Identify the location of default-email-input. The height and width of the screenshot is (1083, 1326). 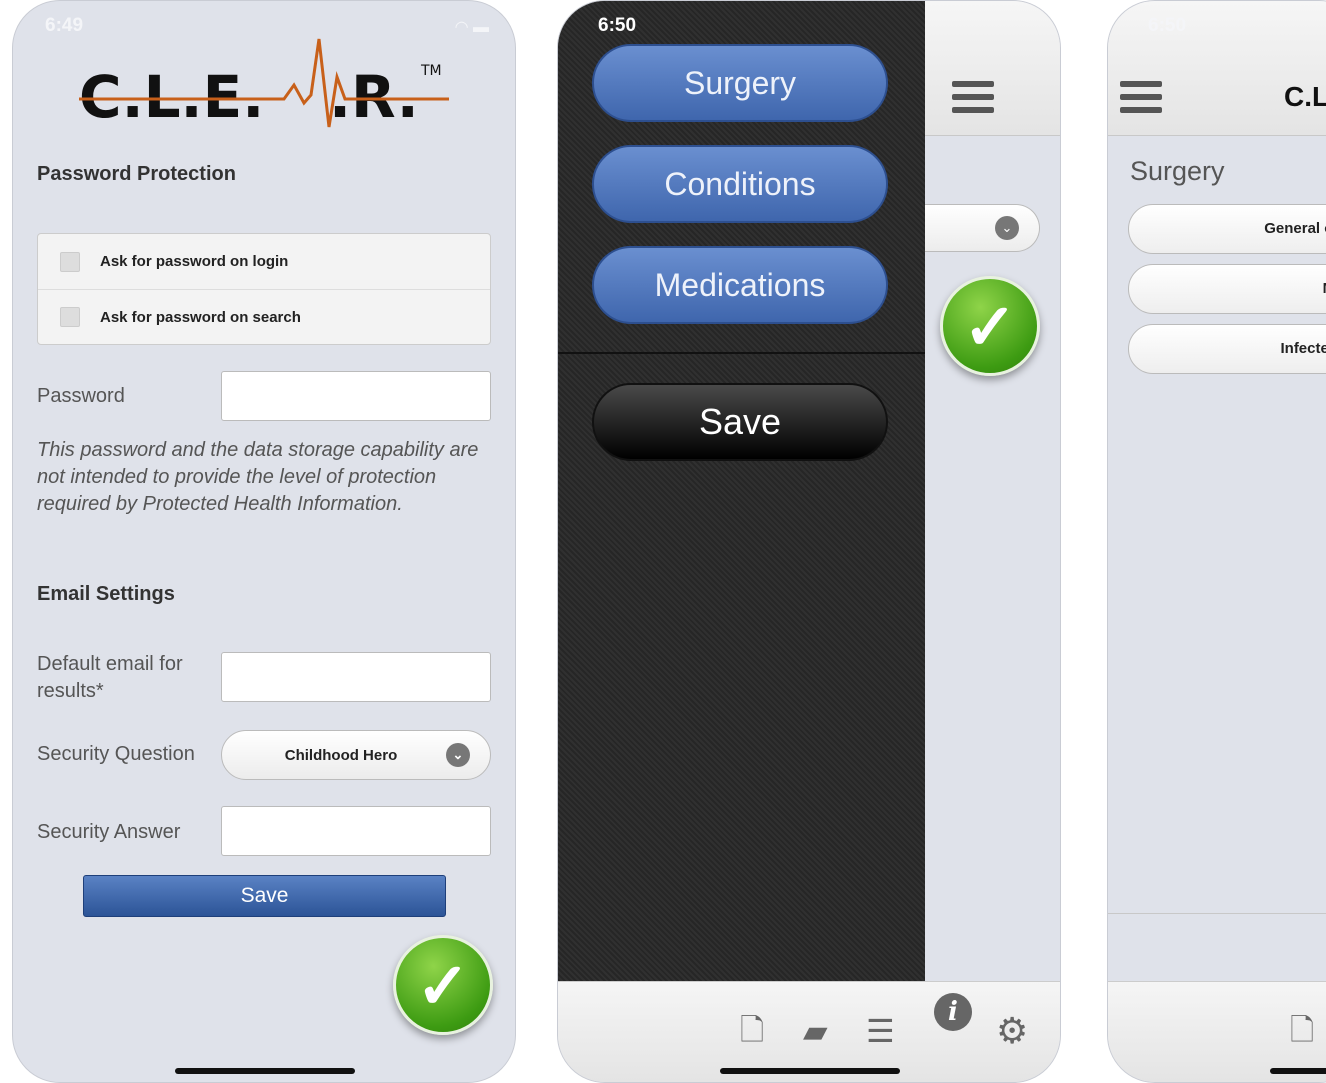
(356, 677).